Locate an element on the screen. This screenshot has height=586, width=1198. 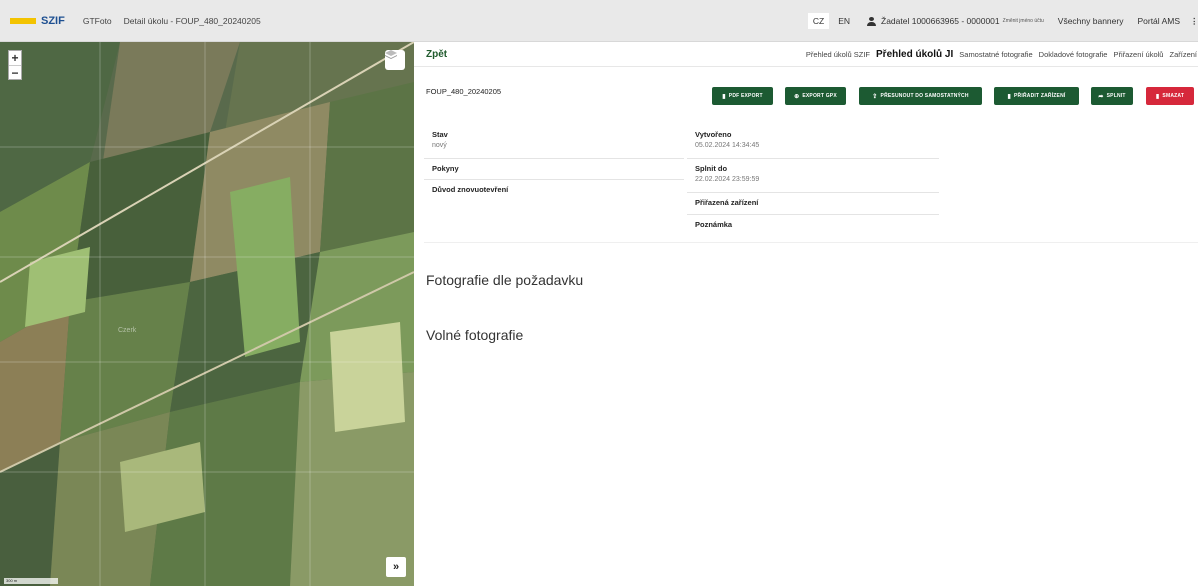
reopen-field: Důvod znovuotevření is located at coordinates (470, 189).